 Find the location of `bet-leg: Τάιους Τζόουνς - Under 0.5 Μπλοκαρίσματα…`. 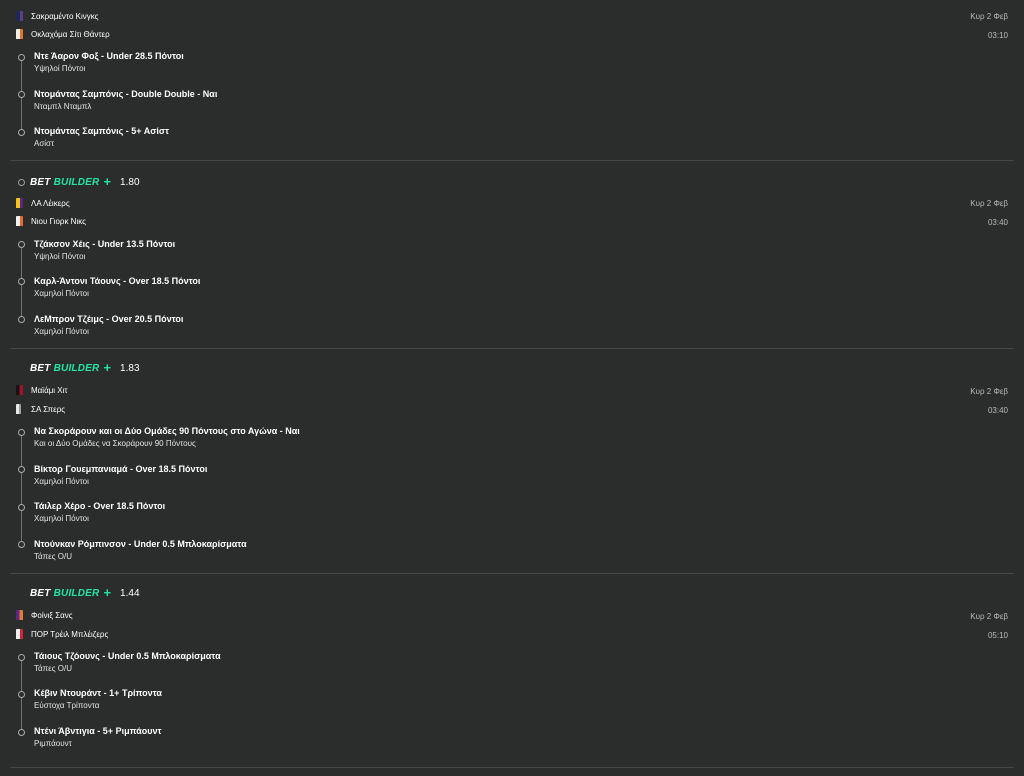

bet-leg: Τάιους Τζόουνς - Under 0.5 Μπλοκαρίσματα… is located at coordinates (127, 662).